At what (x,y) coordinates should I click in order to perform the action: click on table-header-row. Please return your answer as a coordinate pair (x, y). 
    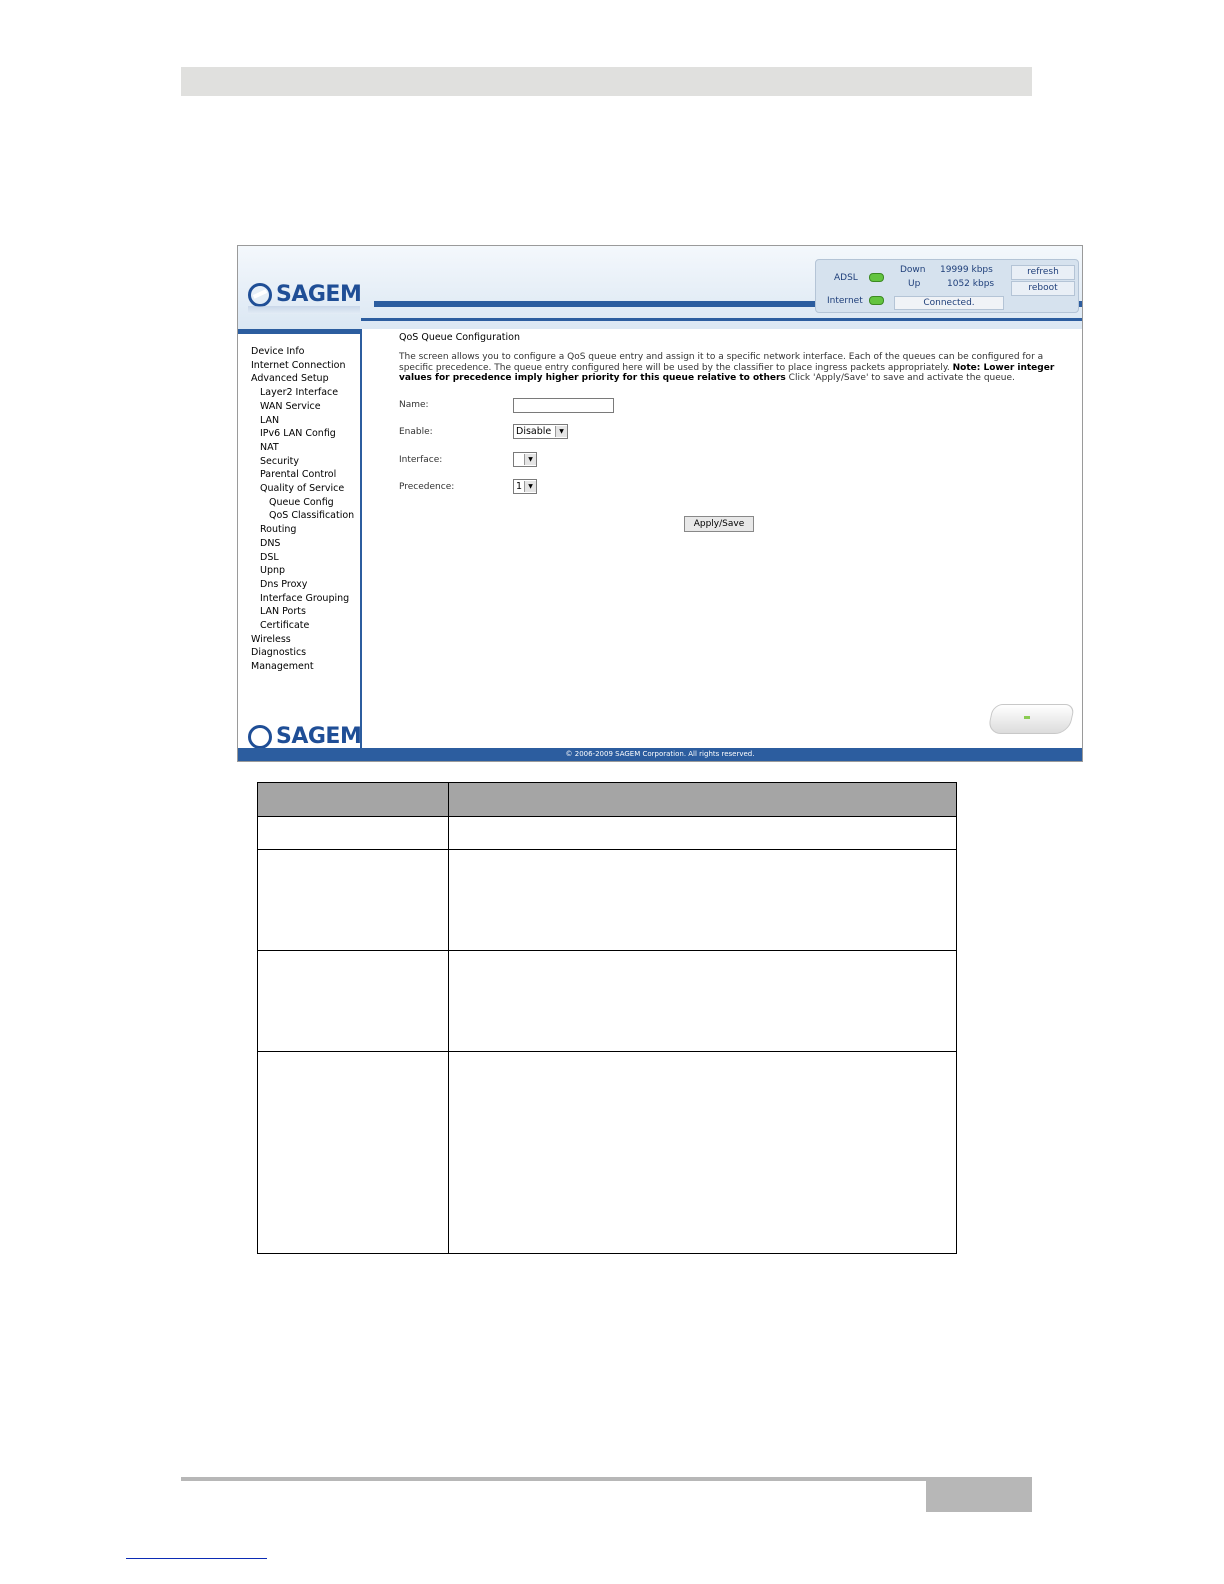
    Looking at the image, I should click on (607, 799).